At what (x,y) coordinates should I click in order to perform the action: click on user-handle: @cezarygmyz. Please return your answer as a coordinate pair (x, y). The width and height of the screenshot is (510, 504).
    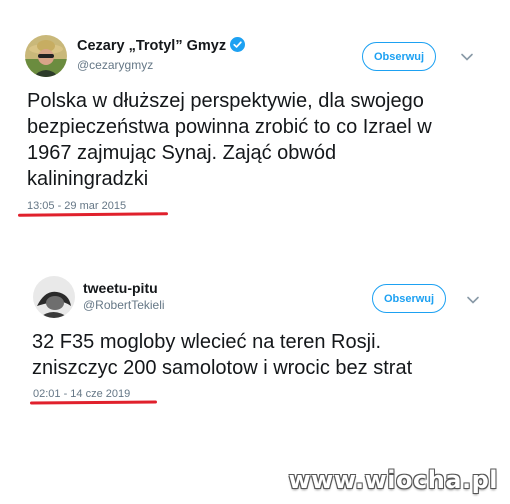
    Looking at the image, I should click on (115, 65).